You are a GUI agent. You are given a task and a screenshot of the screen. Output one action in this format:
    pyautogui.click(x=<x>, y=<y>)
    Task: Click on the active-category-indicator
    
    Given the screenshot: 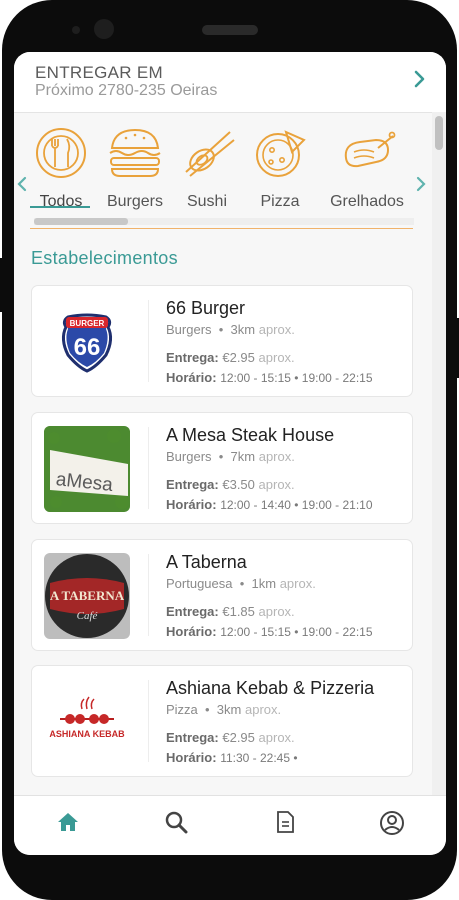 What is the action you would take?
    pyautogui.click(x=60, y=207)
    